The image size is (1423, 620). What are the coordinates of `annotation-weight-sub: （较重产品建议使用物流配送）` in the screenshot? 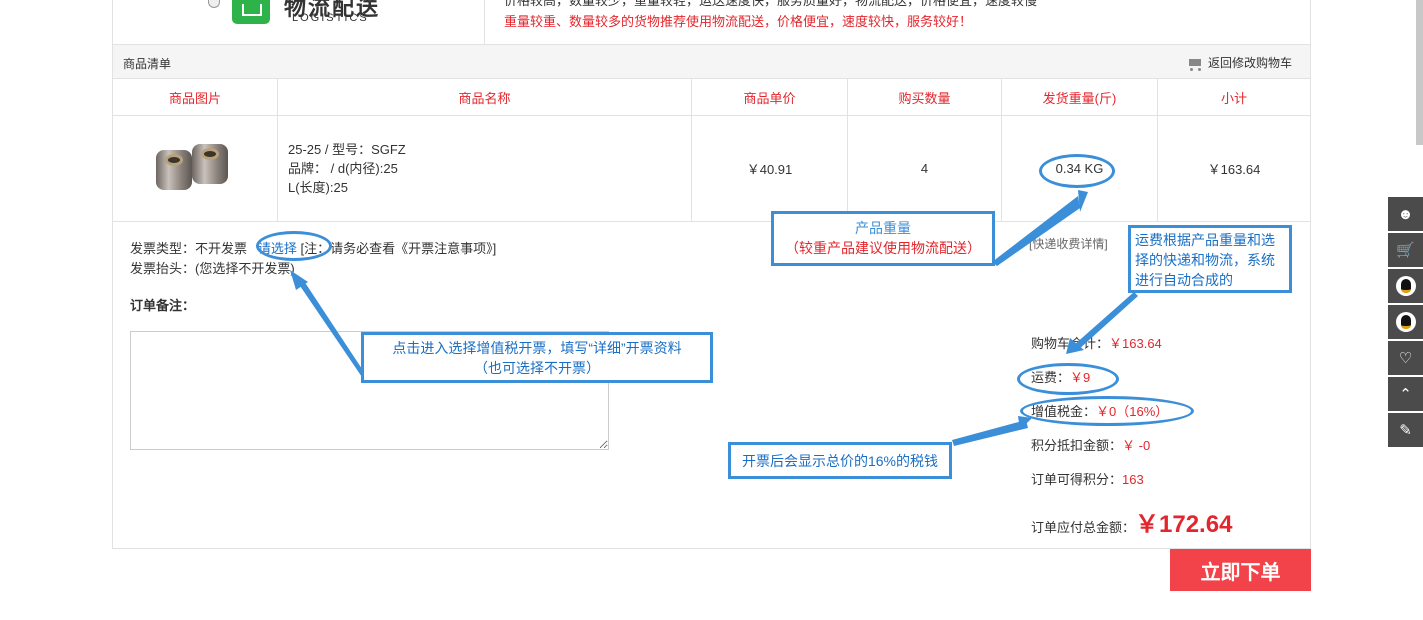 It's located at (883, 248).